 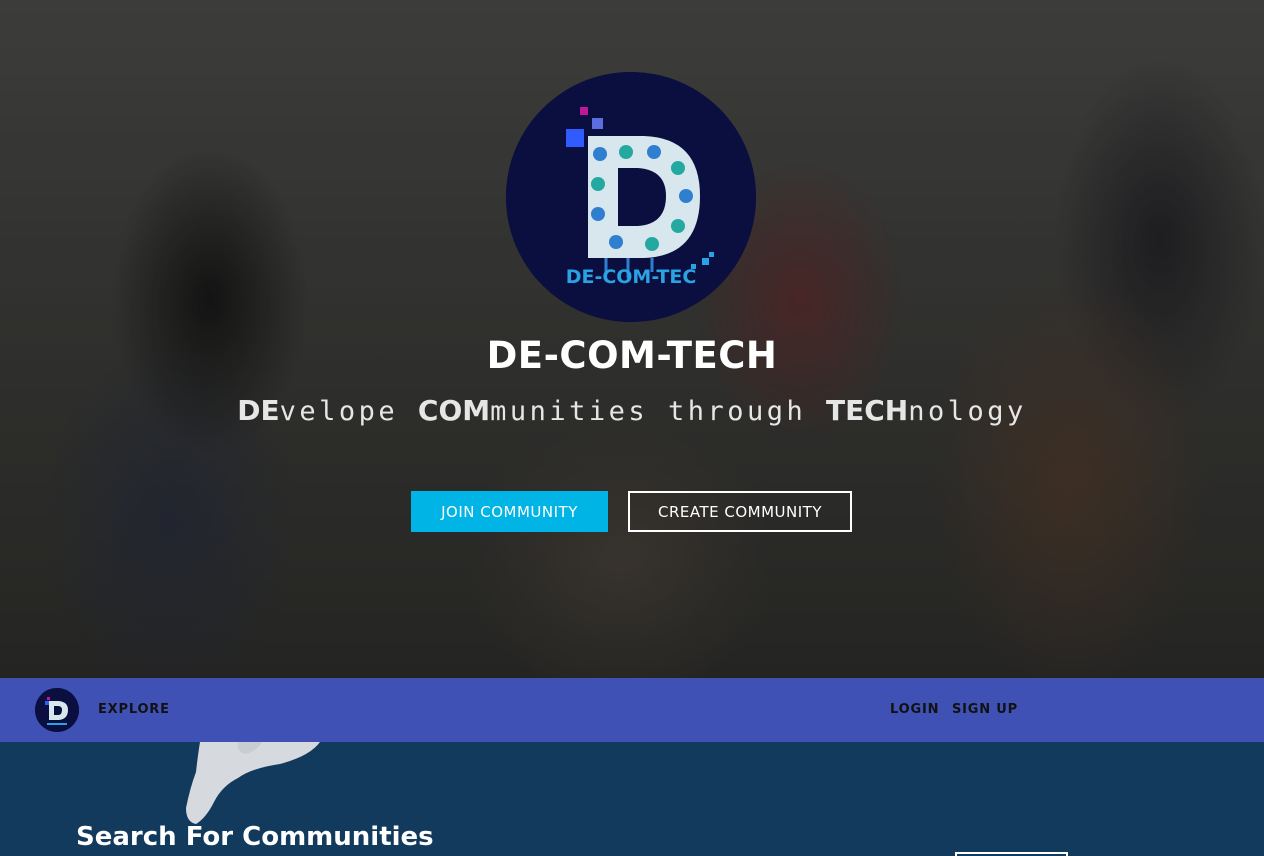 I want to click on hero-title: DE-COM-TECH, so click(x=632, y=355).